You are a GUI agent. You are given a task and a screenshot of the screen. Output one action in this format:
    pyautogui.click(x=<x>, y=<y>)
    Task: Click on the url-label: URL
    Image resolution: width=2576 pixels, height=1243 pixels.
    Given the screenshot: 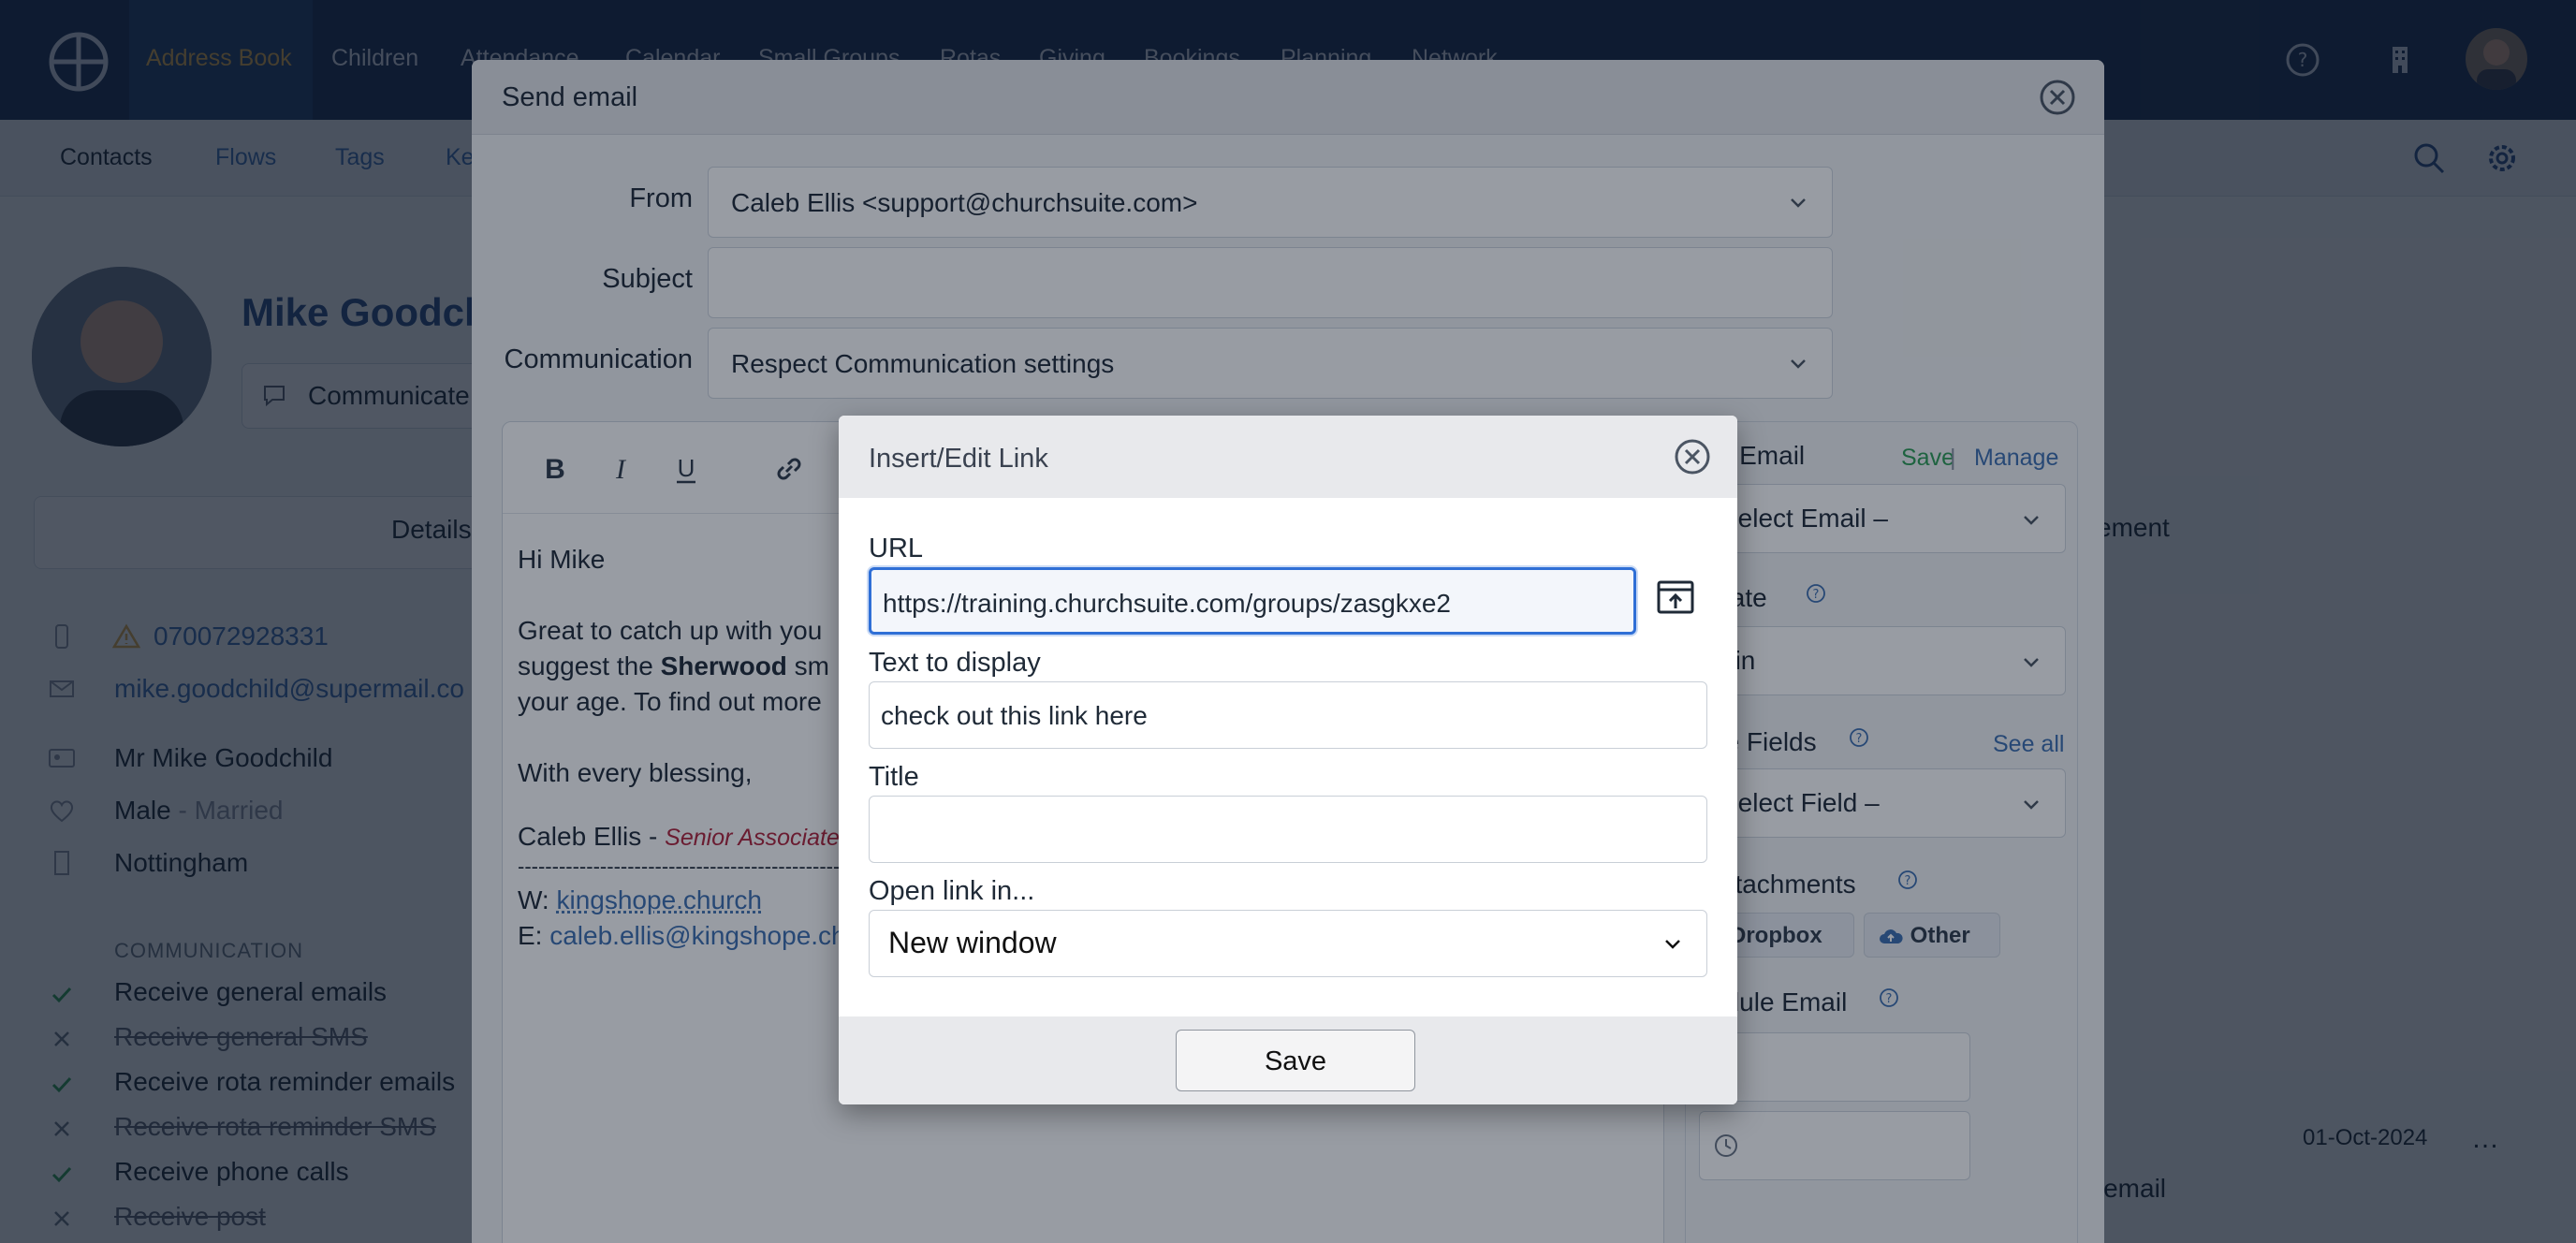 What is the action you would take?
    pyautogui.click(x=896, y=549)
    